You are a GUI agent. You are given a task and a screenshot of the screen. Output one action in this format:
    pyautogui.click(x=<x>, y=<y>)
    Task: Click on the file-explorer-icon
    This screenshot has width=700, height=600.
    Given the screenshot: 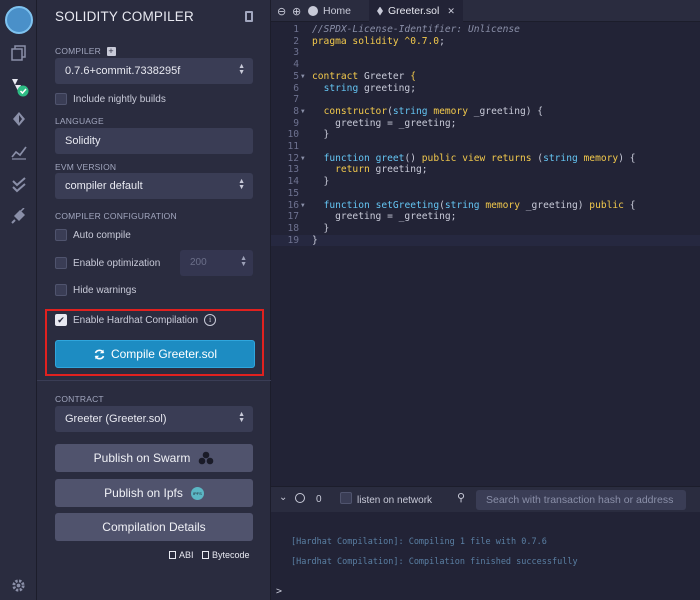 What is the action you would take?
    pyautogui.click(x=18, y=53)
    